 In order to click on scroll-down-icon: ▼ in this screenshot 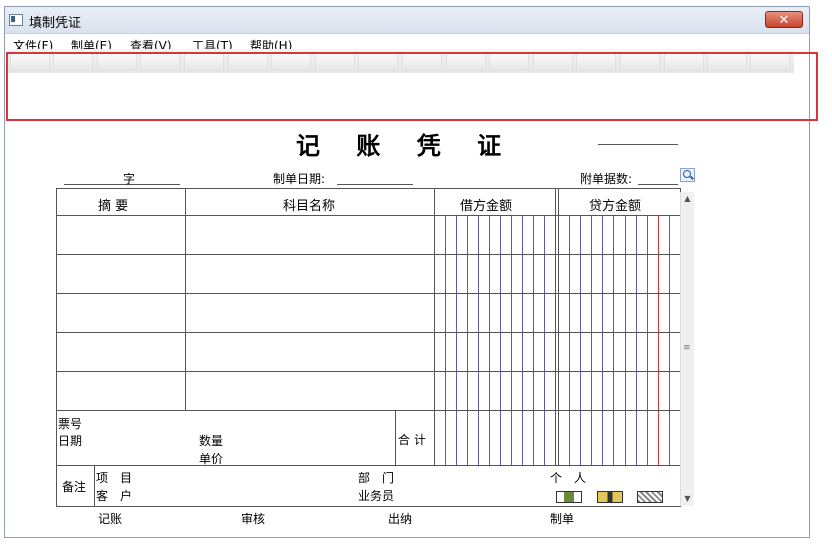, I will do `click(687, 499)`.